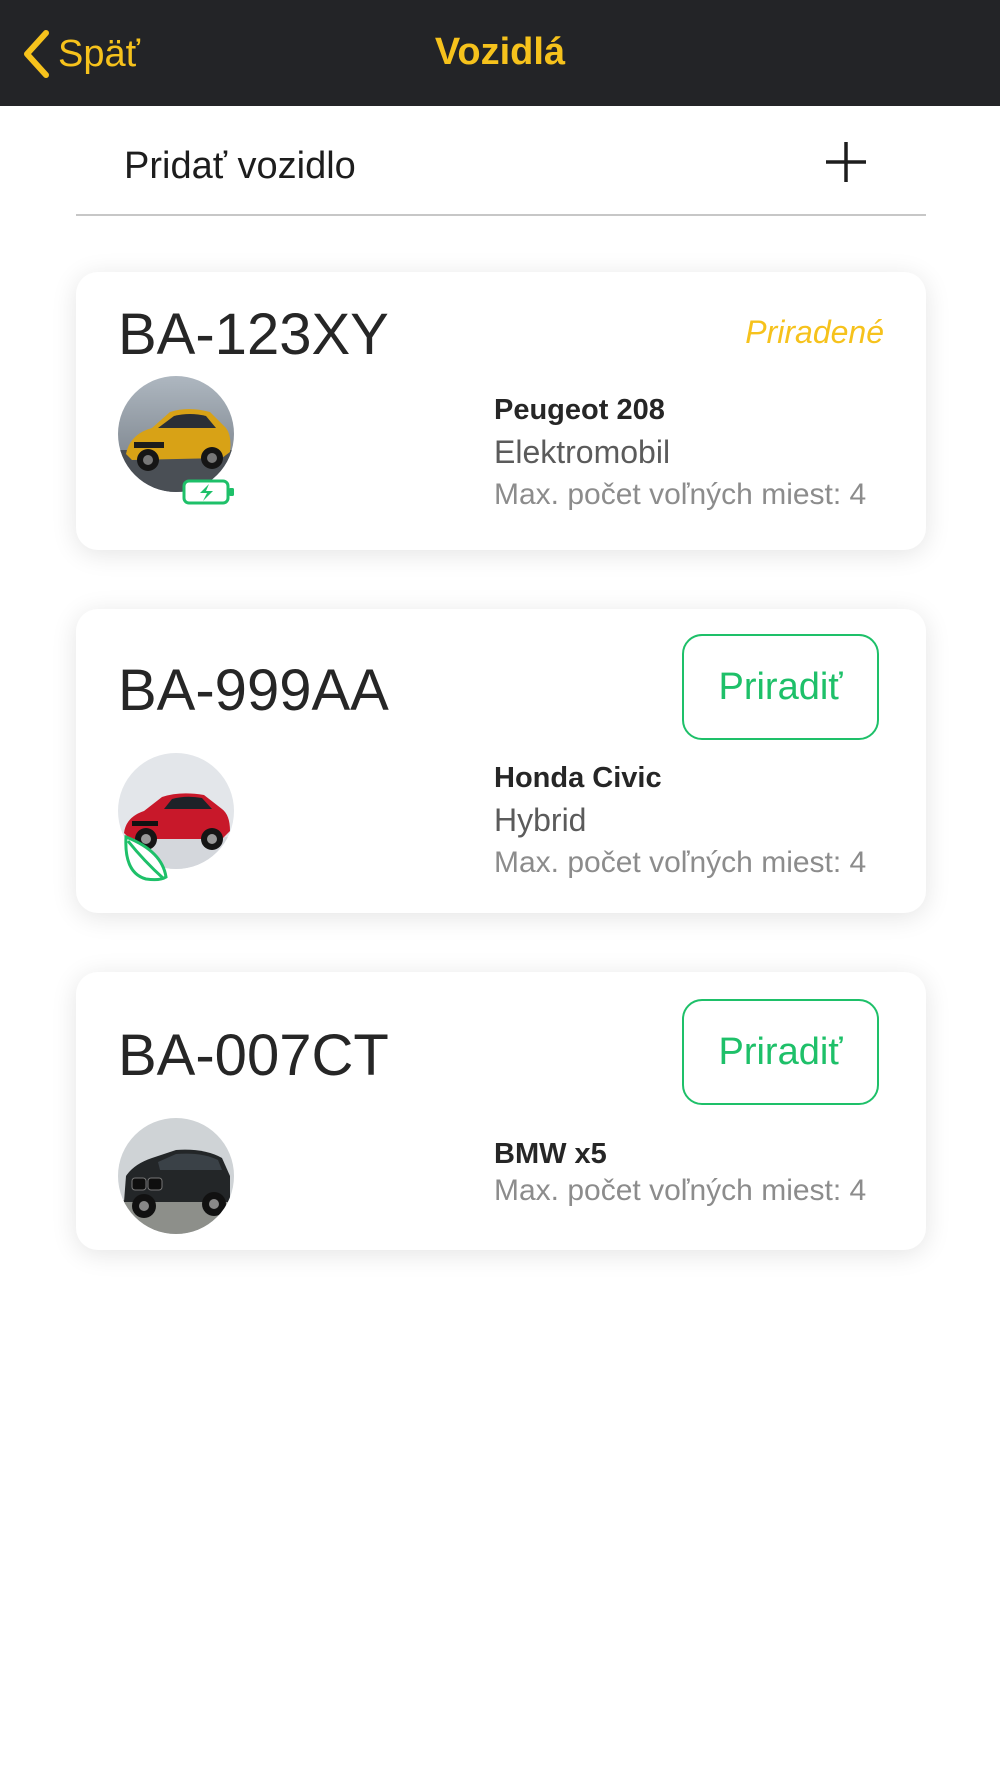 The image size is (1000, 1778). What do you see at coordinates (36, 54) in the screenshot?
I see `chevron-left-icon` at bounding box center [36, 54].